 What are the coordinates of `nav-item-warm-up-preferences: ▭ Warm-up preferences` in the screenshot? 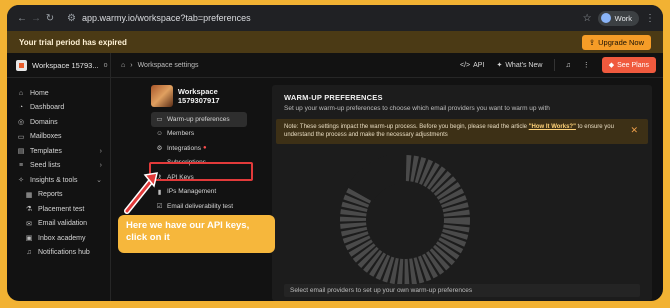 It's located at (199, 119).